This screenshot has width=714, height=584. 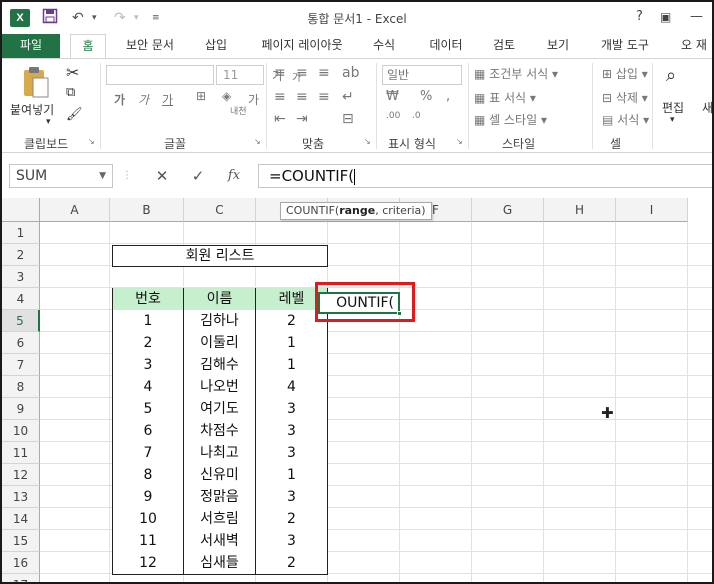 I want to click on clipboard-launcher-icon: ↘, so click(x=91, y=141).